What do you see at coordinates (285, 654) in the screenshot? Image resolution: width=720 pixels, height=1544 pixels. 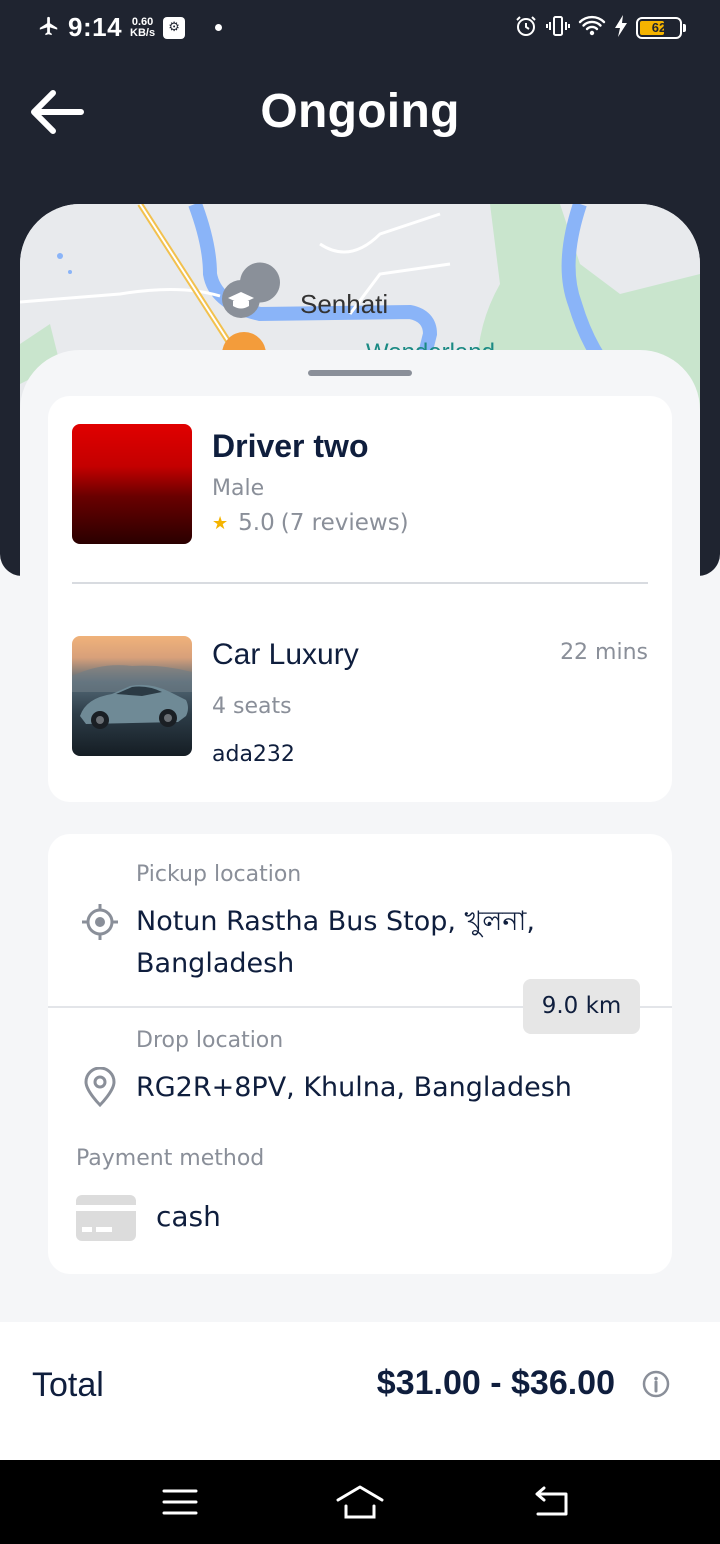 I see `vehicle-name: Car Luxury` at bounding box center [285, 654].